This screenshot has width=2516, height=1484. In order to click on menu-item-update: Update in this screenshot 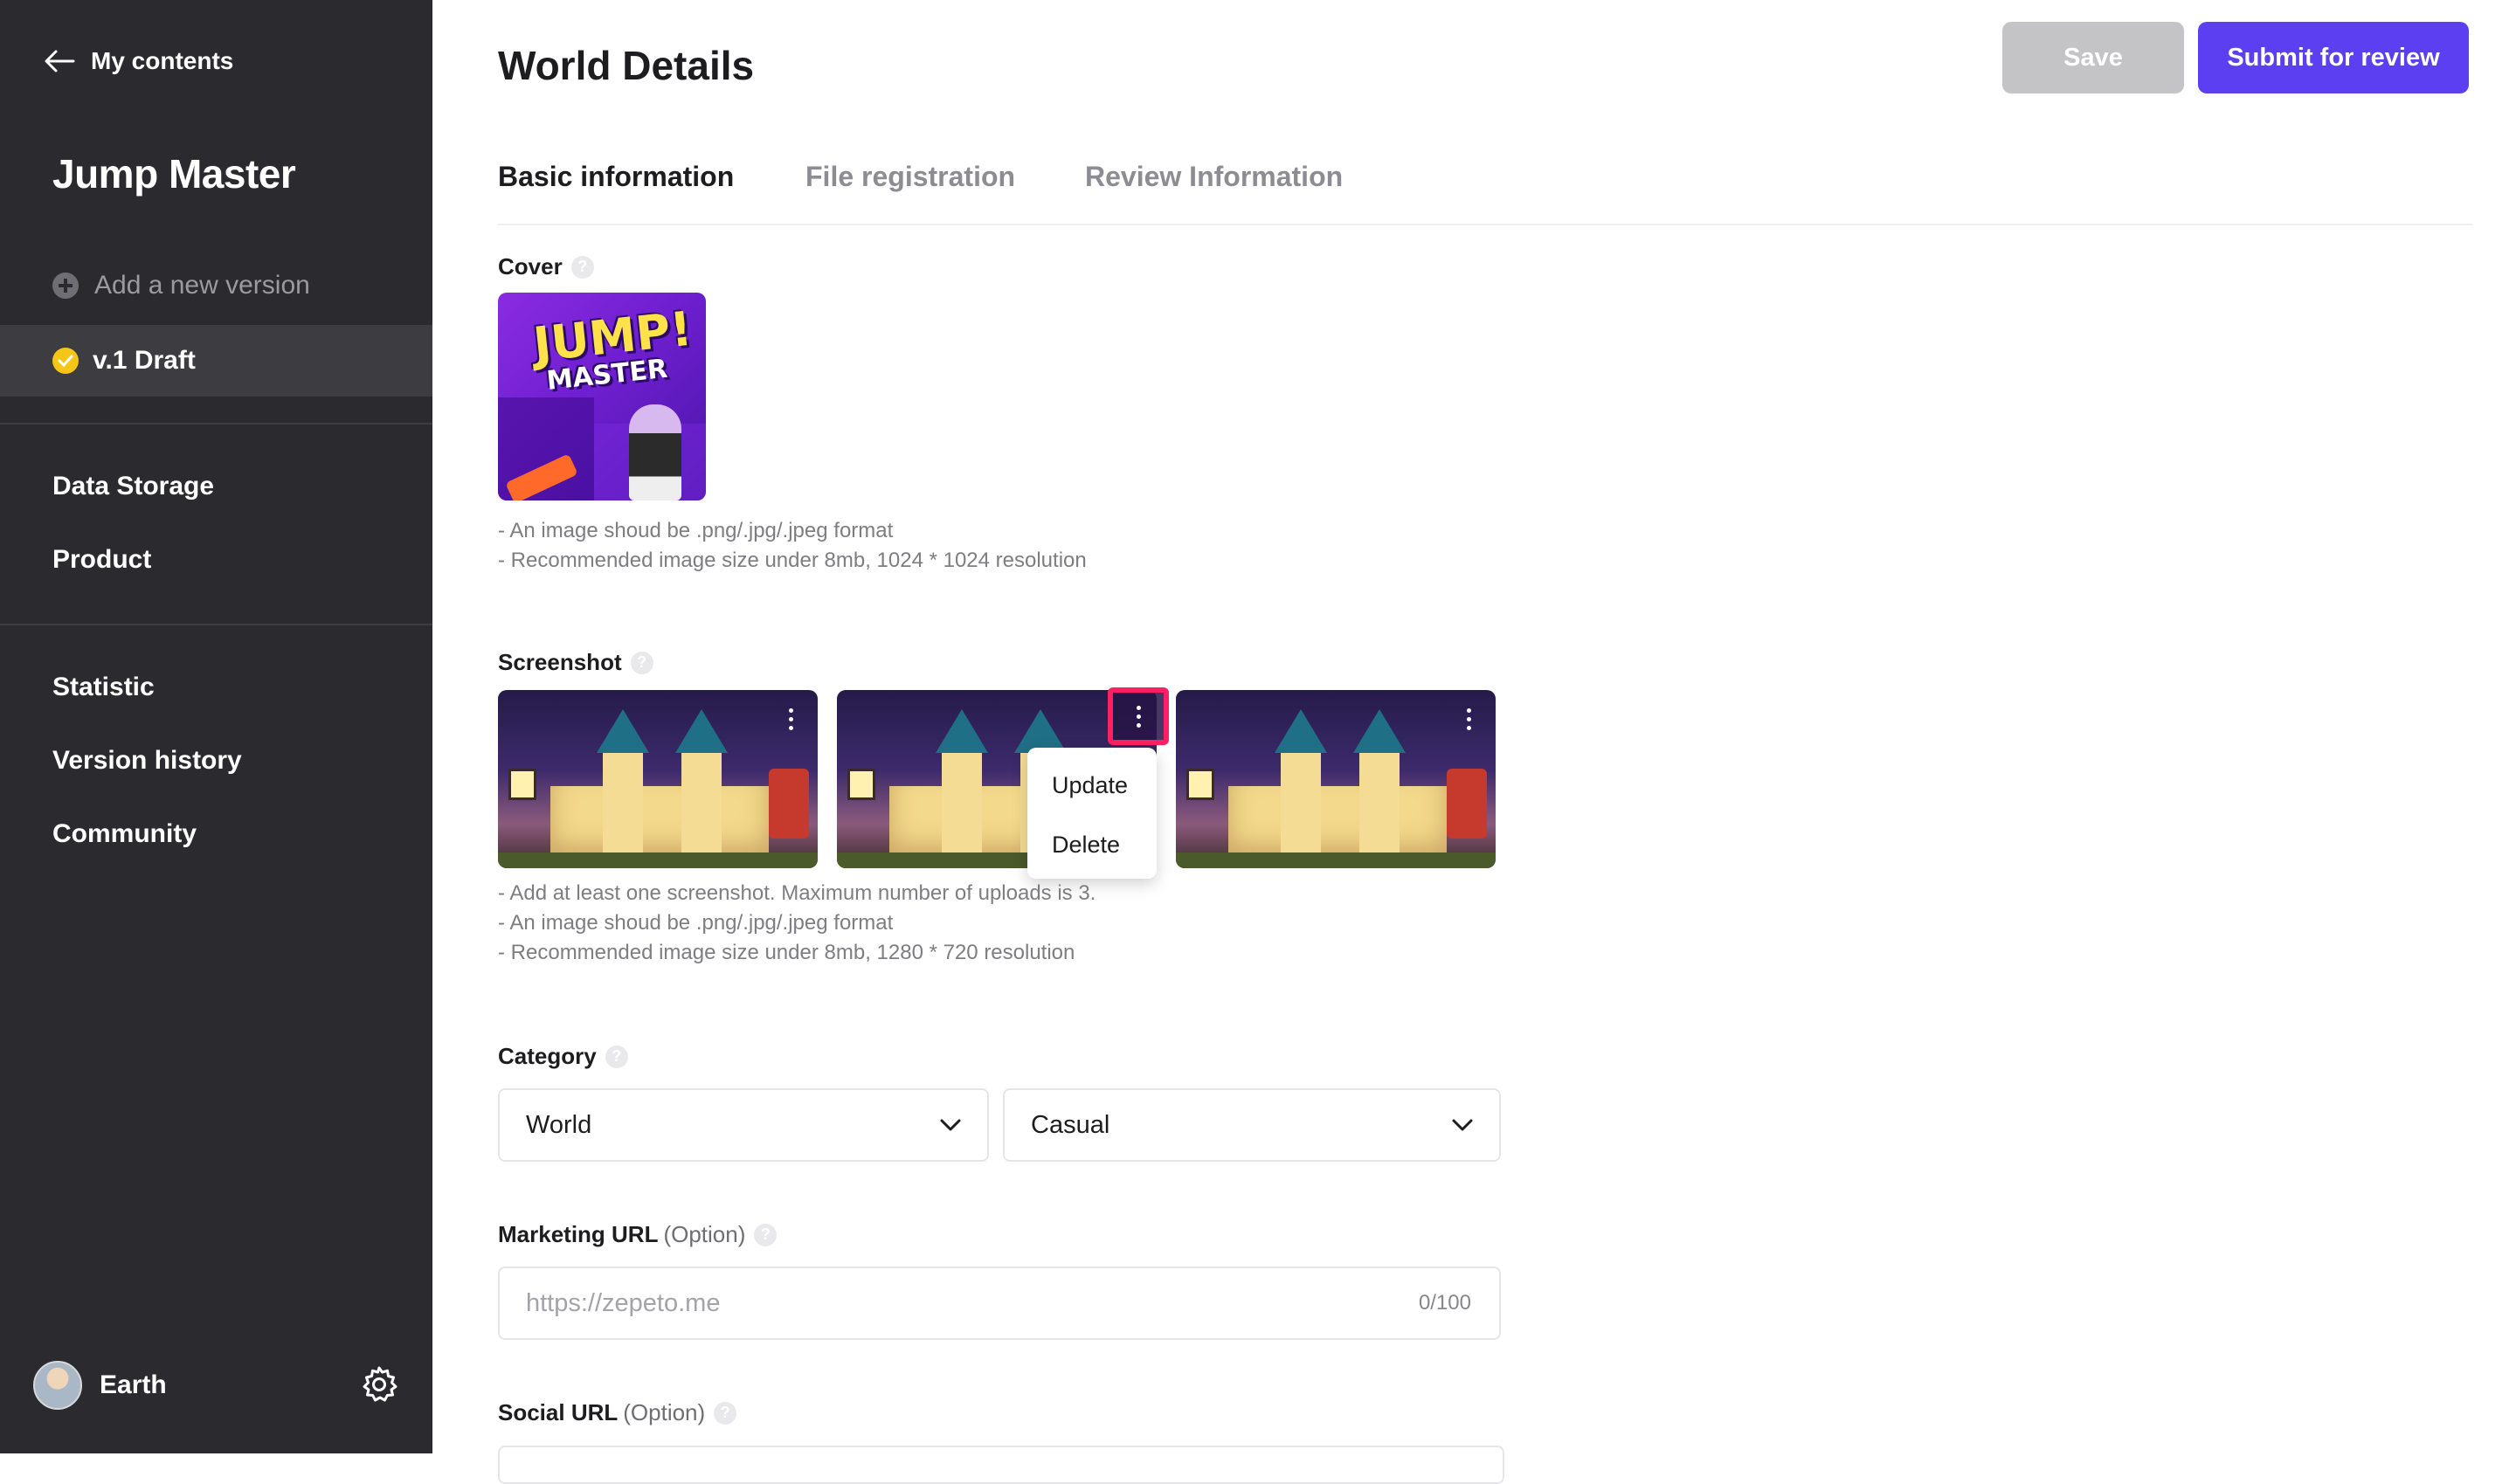, I will do `click(1090, 785)`.